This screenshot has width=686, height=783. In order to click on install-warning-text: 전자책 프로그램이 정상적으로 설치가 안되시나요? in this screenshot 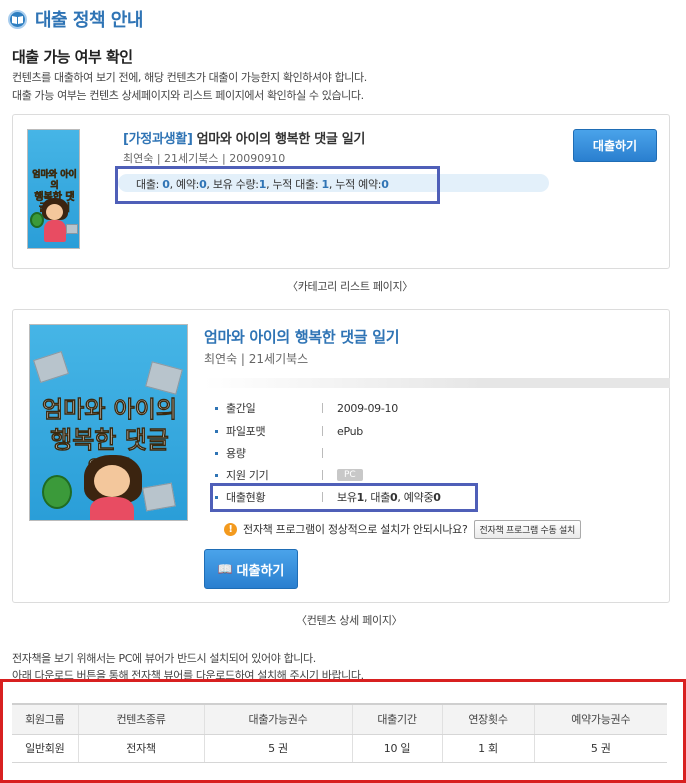, I will do `click(355, 529)`.